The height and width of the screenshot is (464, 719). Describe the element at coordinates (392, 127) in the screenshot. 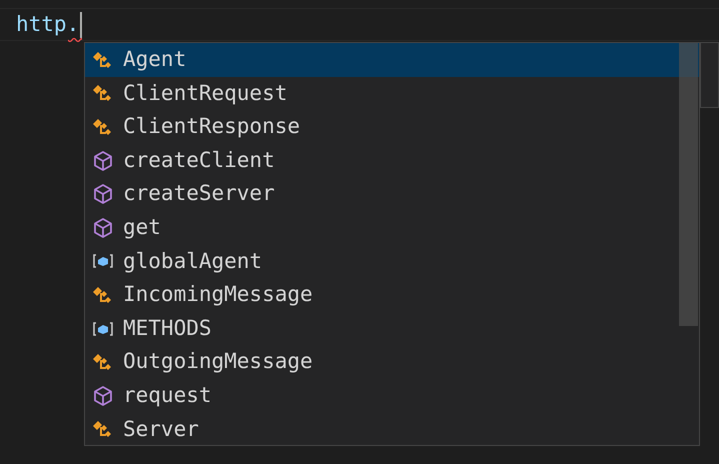

I see `suggestion-item: ClientResponse` at that location.